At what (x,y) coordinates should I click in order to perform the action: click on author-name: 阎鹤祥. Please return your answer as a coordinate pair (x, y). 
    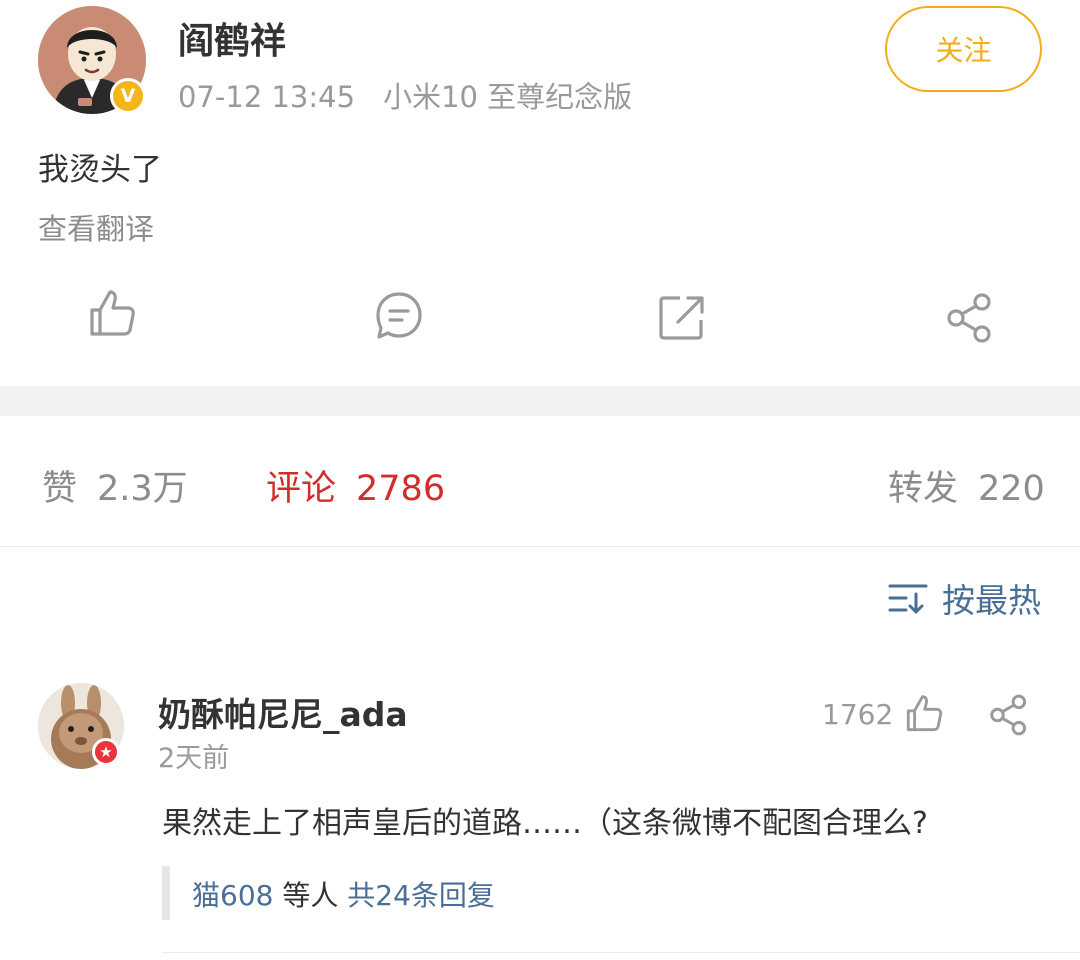
    Looking at the image, I should click on (232, 38).